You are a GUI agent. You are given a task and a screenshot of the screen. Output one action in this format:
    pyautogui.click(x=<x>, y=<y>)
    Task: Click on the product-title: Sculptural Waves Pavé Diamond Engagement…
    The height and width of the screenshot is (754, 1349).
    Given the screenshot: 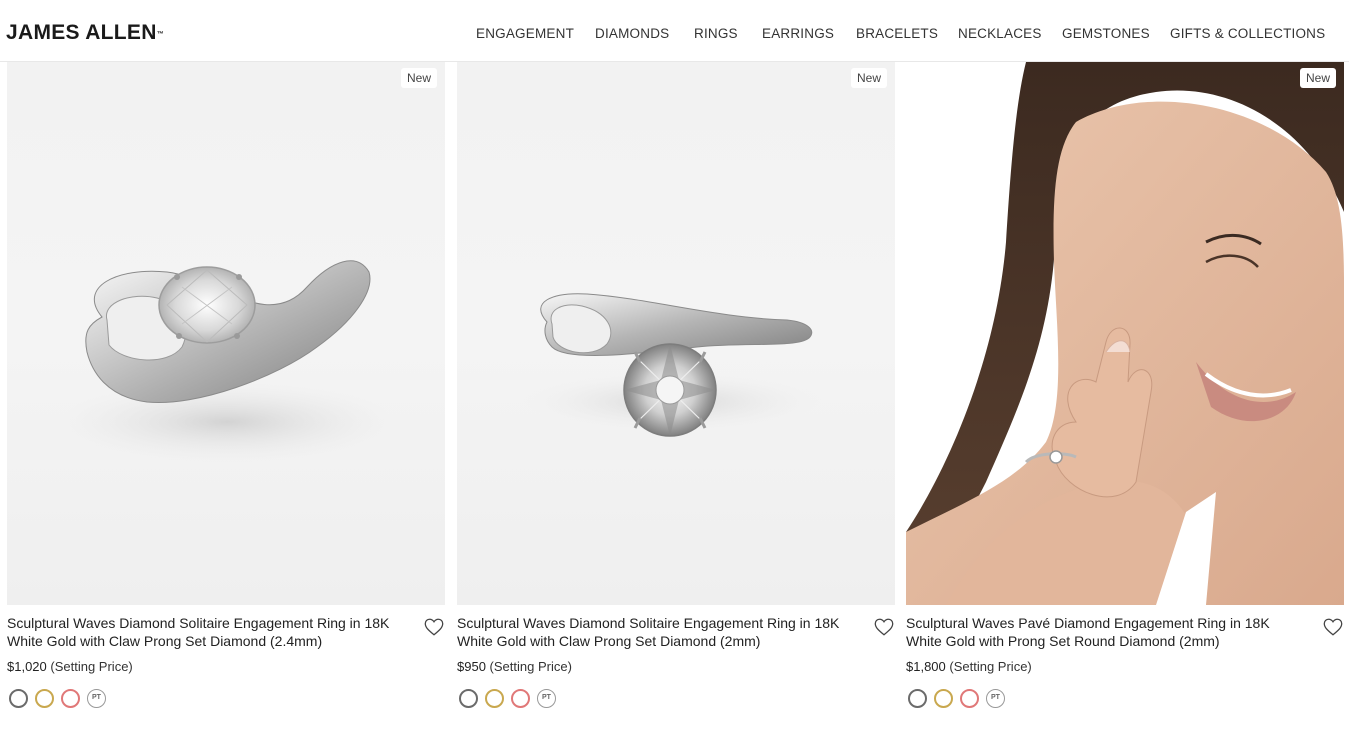 What is the action you would take?
    pyautogui.click(x=1106, y=632)
    